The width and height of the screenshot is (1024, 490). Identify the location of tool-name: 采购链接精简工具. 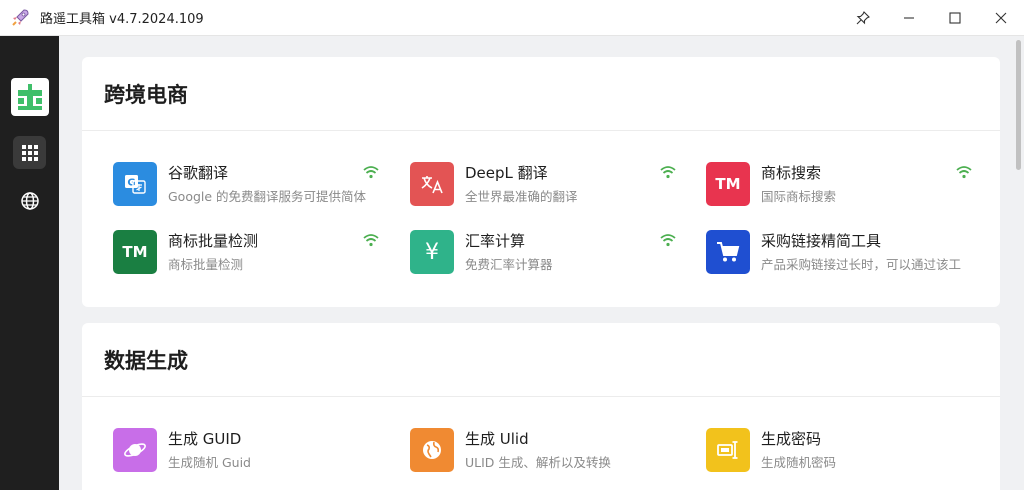
(821, 241).